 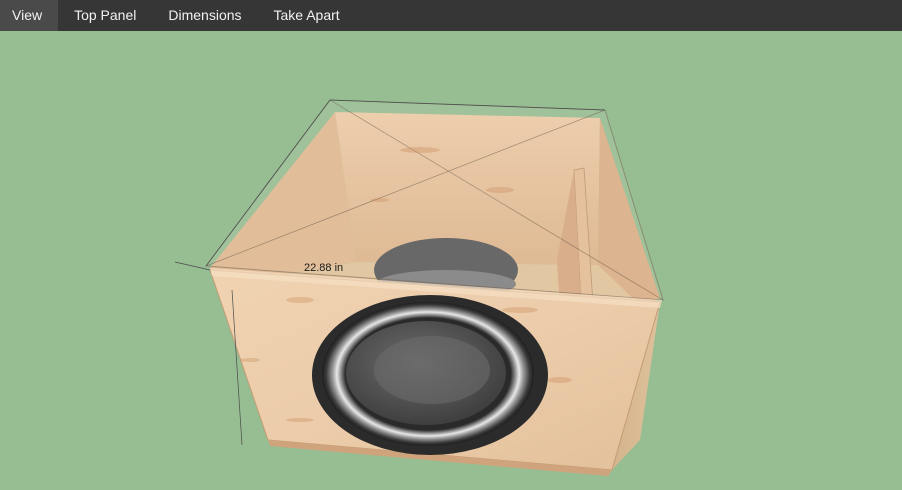 What do you see at coordinates (29, 15) in the screenshot?
I see `menu-view: View` at bounding box center [29, 15].